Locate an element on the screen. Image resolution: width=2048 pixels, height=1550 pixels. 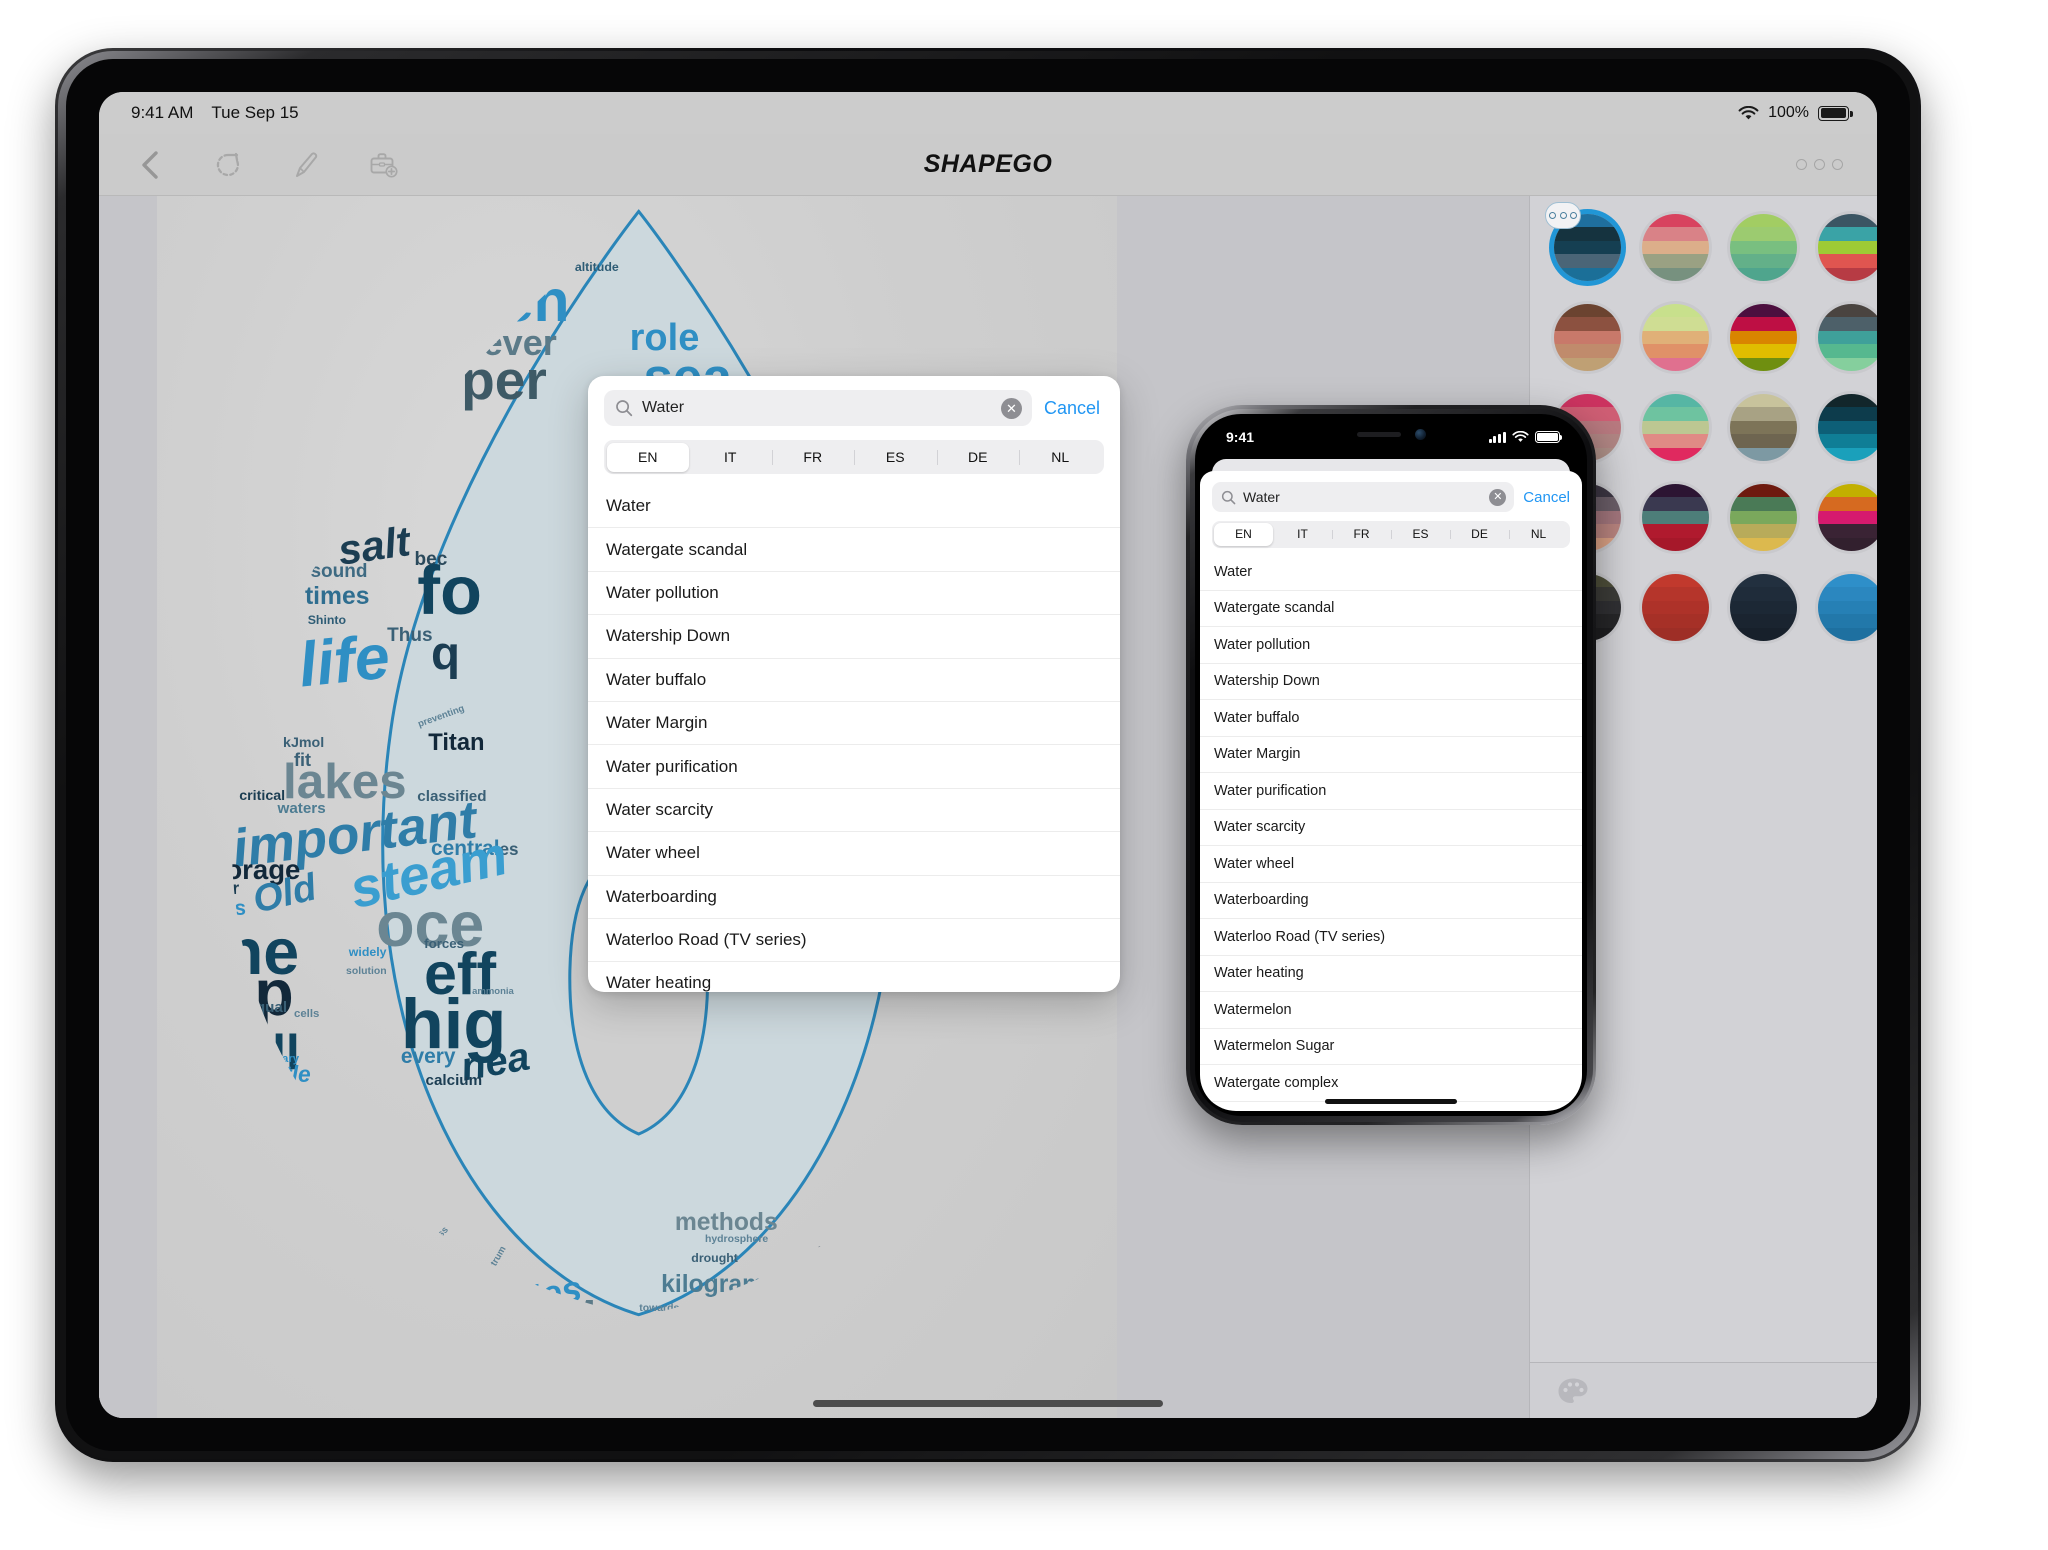
word-cloud-word: every is located at coordinates (428, 1057).